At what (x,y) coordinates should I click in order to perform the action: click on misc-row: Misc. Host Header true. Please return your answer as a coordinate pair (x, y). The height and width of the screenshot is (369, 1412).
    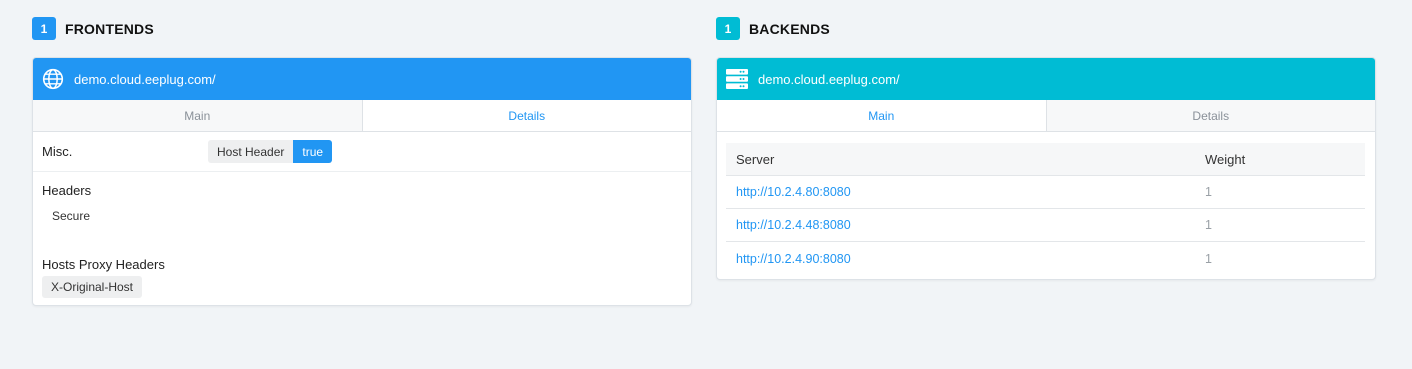
    Looking at the image, I should click on (362, 152).